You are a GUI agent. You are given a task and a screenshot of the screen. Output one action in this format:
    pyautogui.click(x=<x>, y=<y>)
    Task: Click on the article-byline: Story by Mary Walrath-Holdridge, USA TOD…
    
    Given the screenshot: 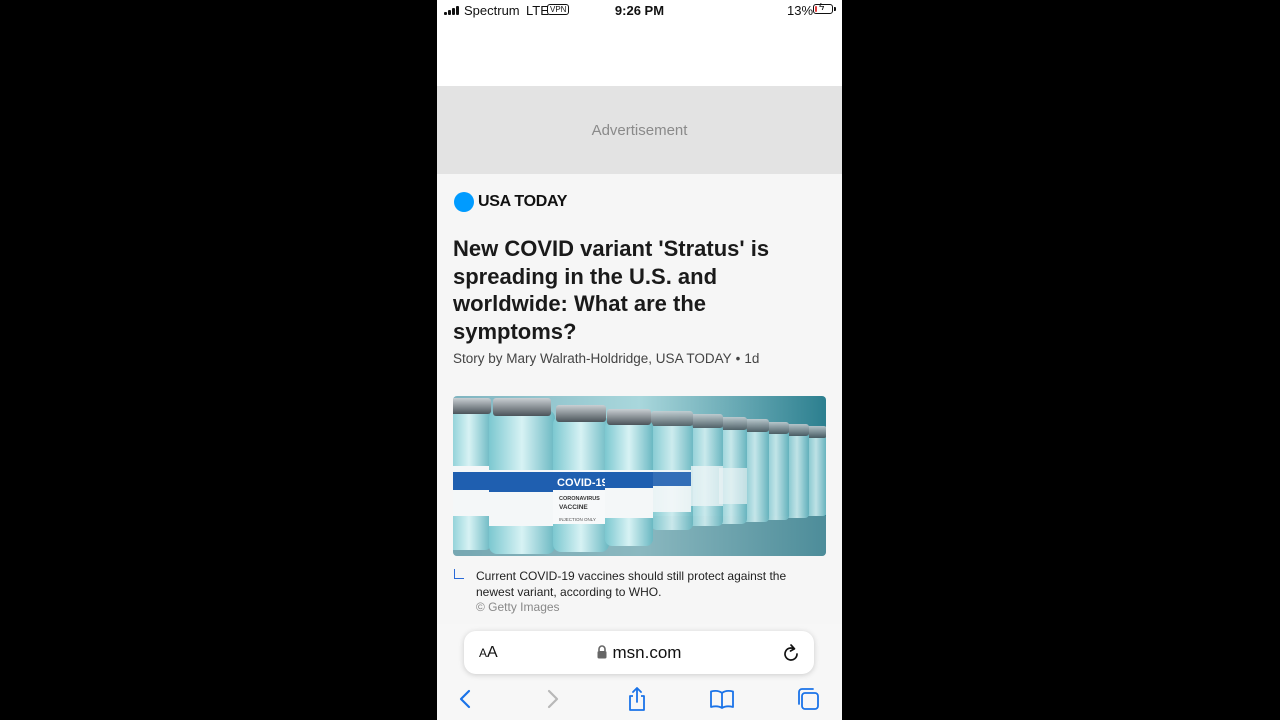 What is the action you would take?
    pyautogui.click(x=606, y=358)
    